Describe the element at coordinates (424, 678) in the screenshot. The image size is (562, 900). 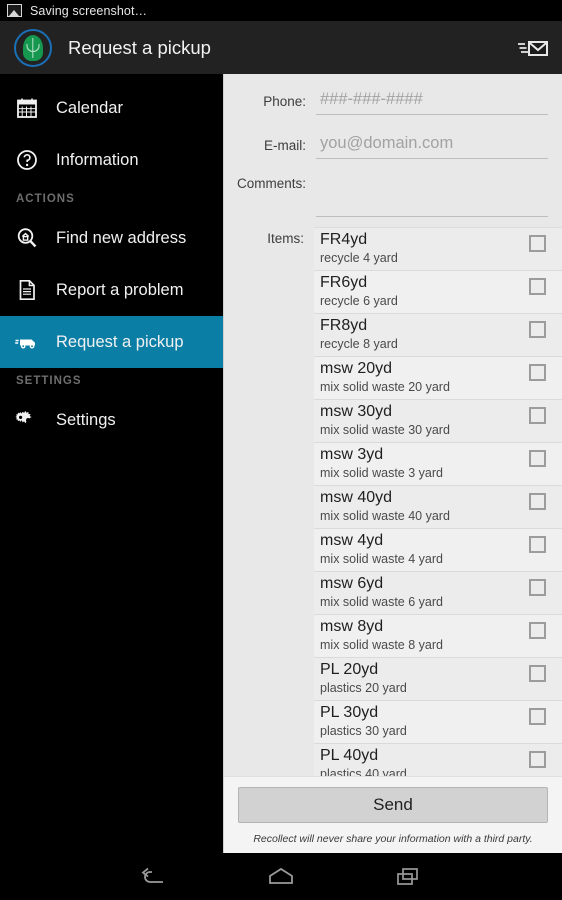
I see `item-texts: PL 20yd plastics 20 yard` at that location.